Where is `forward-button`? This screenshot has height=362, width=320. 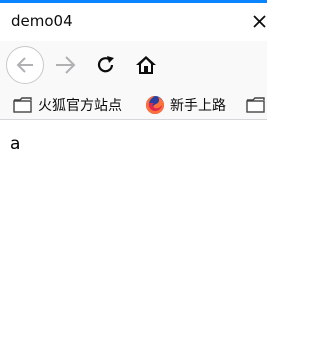 forward-button is located at coordinates (65, 65).